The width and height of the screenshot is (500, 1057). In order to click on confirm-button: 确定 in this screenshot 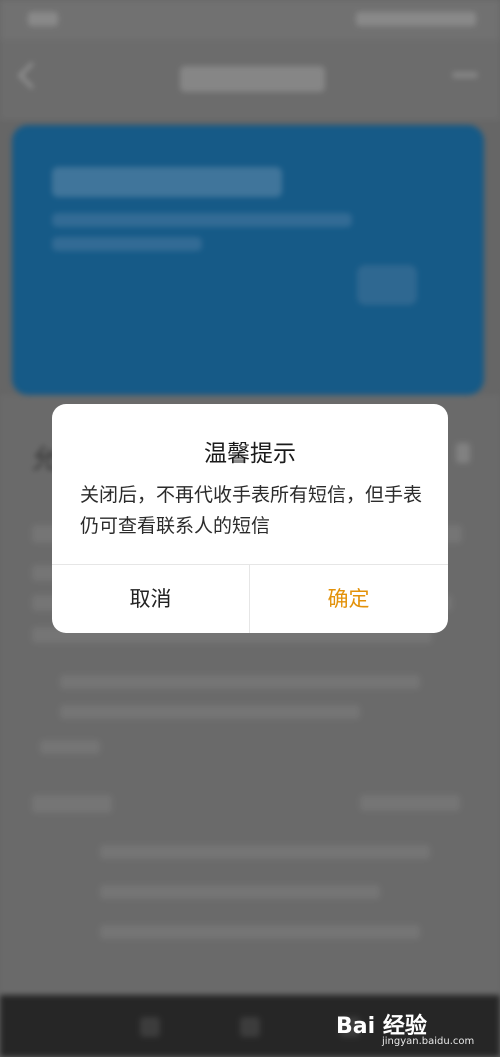, I will do `click(348, 599)`.